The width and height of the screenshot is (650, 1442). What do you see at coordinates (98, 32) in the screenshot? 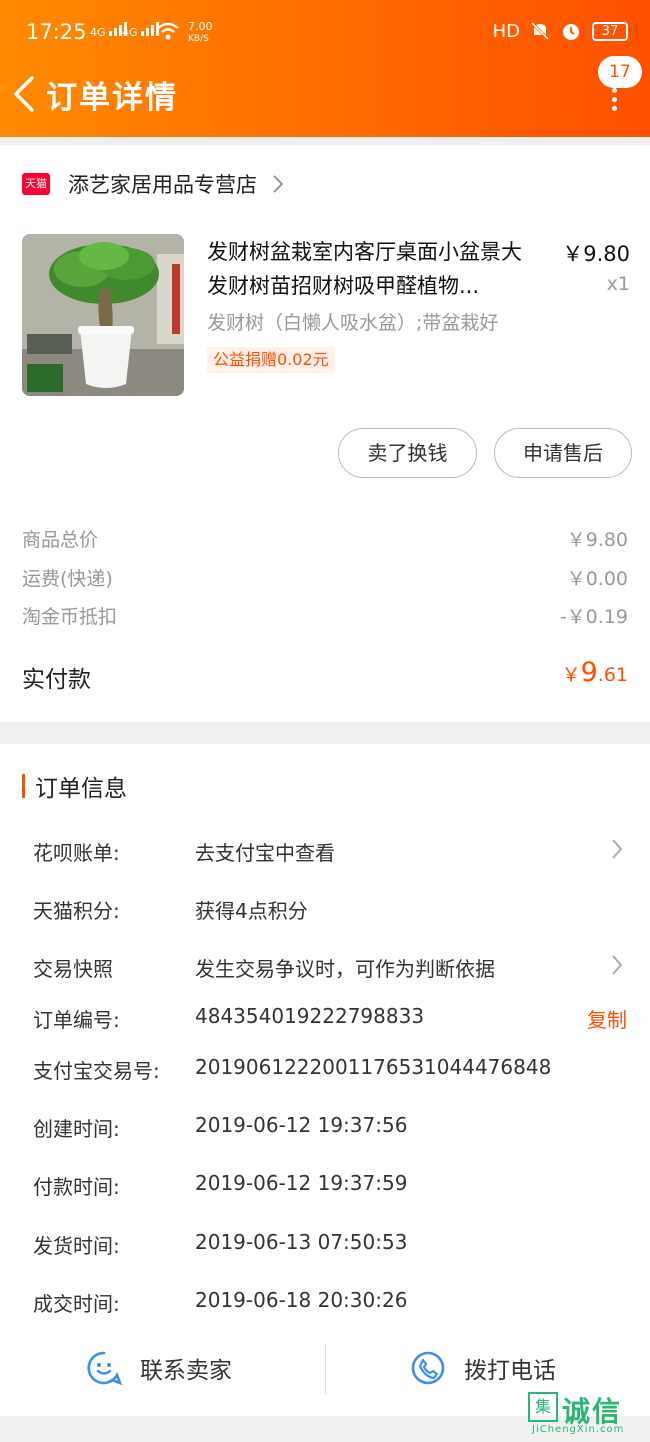
I see `network-label-1: 4G` at bounding box center [98, 32].